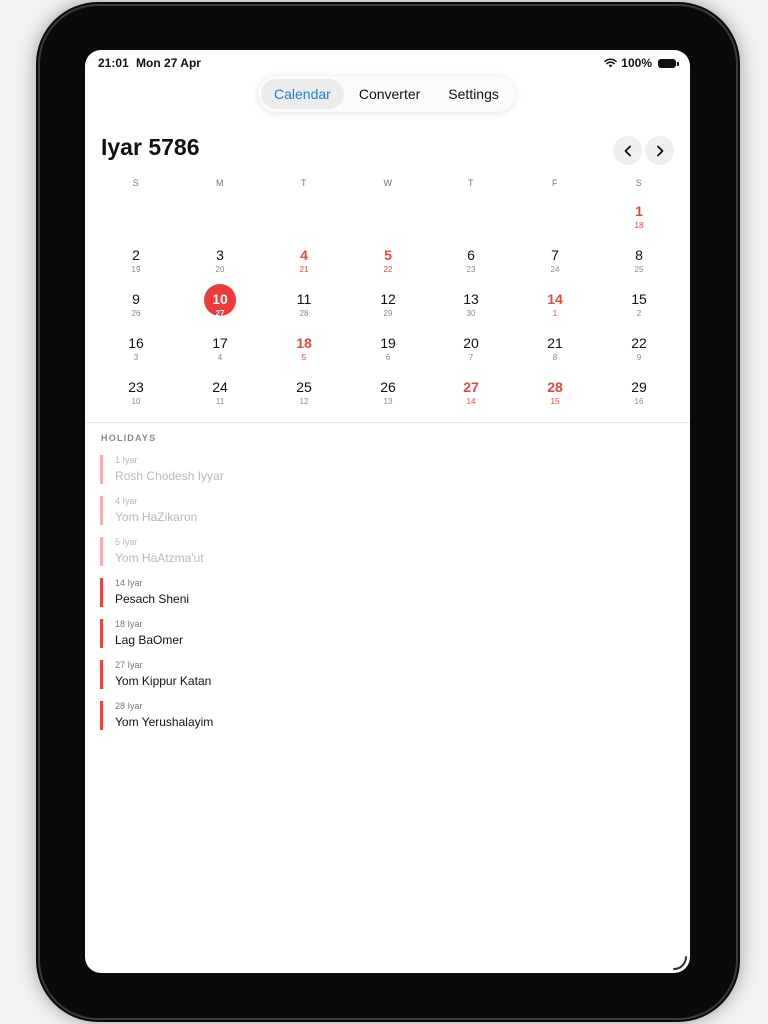 This screenshot has height=1024, width=768. I want to click on hebrew-day-number: 29, so click(388, 313).